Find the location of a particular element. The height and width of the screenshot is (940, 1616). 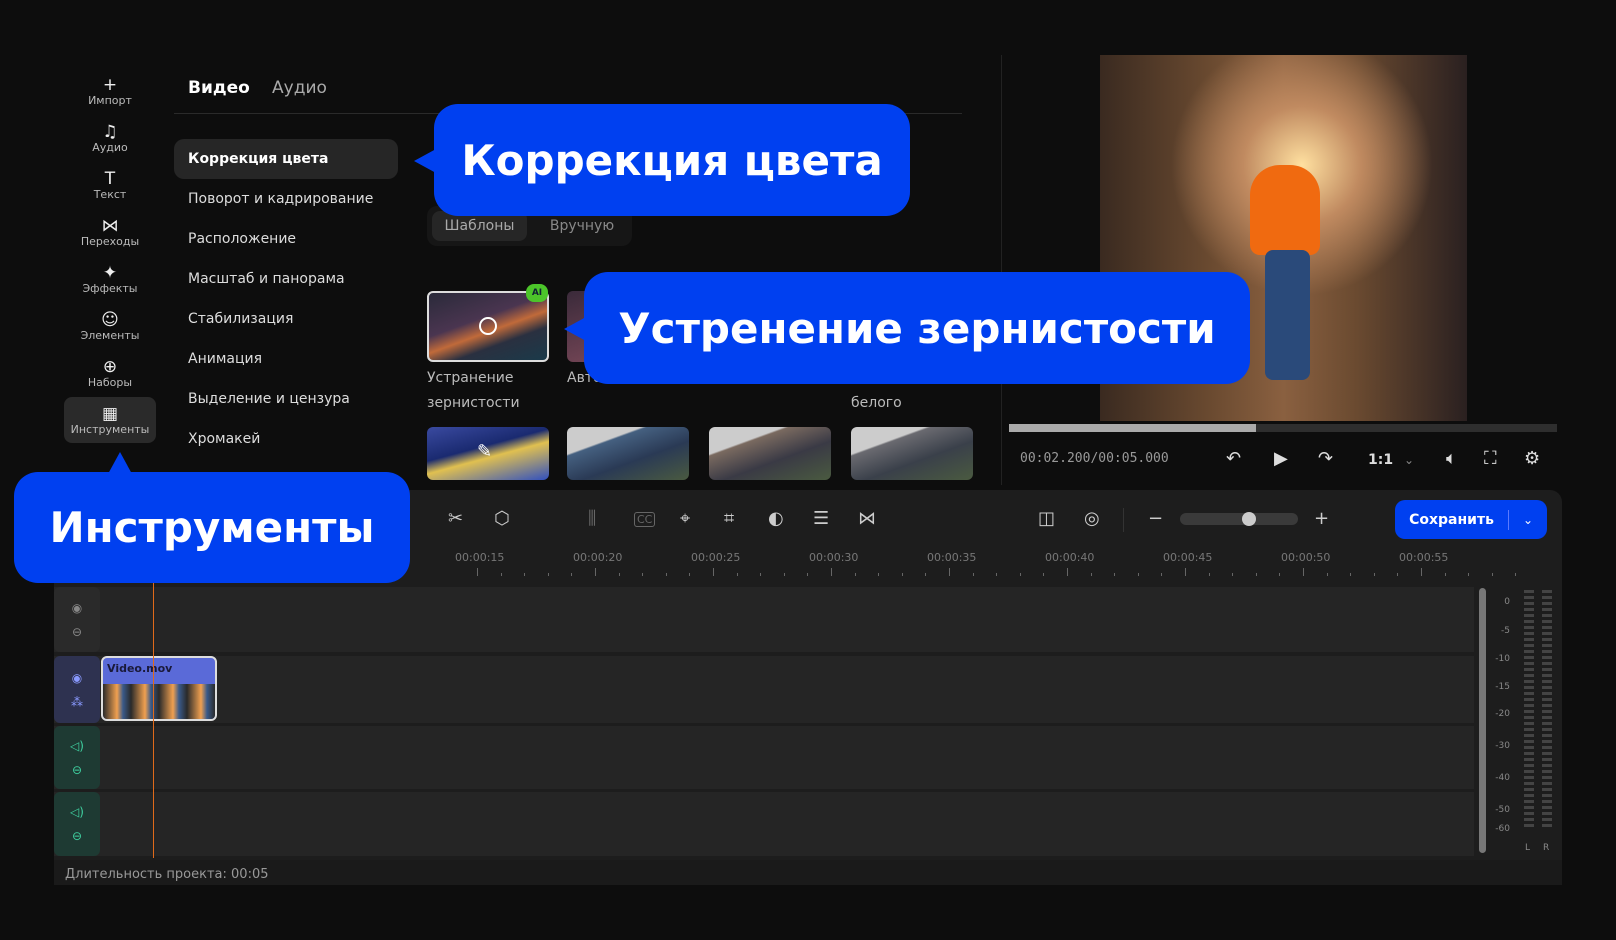

play-button: ▶ is located at coordinates (1281, 458).